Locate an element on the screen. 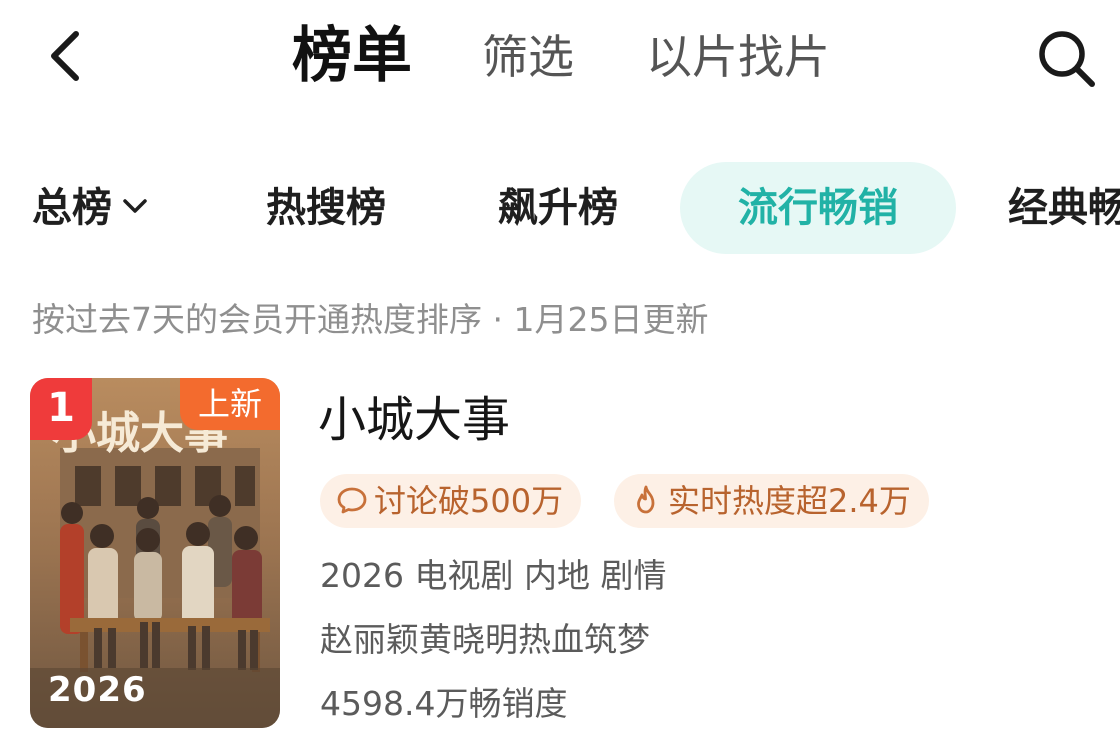 The image size is (1120, 750). search-button is located at coordinates (1067, 59).